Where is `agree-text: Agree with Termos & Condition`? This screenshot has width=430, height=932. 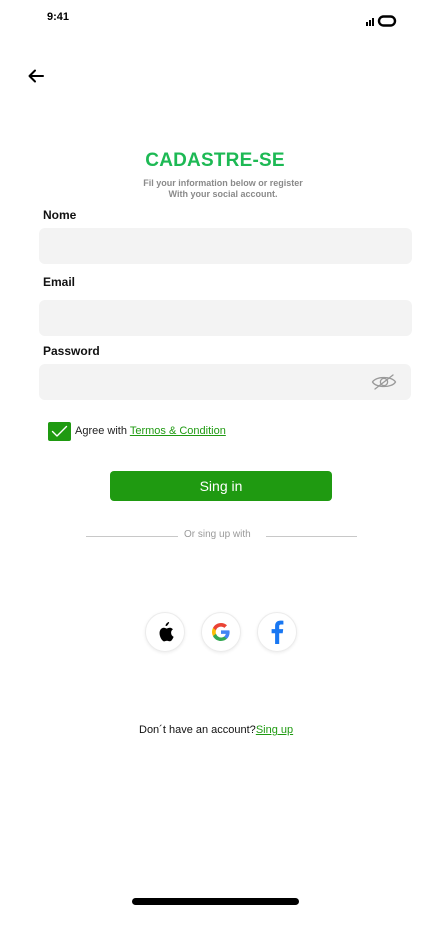
agree-text: Agree with Termos & Condition is located at coordinates (150, 431).